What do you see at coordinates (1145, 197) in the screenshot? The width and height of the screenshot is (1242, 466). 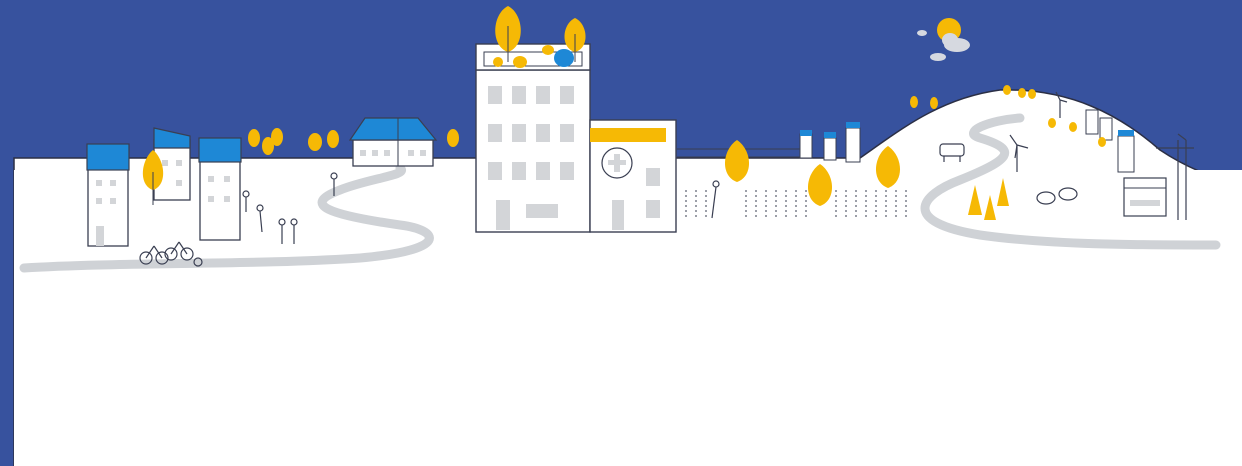 I see `factory` at bounding box center [1145, 197].